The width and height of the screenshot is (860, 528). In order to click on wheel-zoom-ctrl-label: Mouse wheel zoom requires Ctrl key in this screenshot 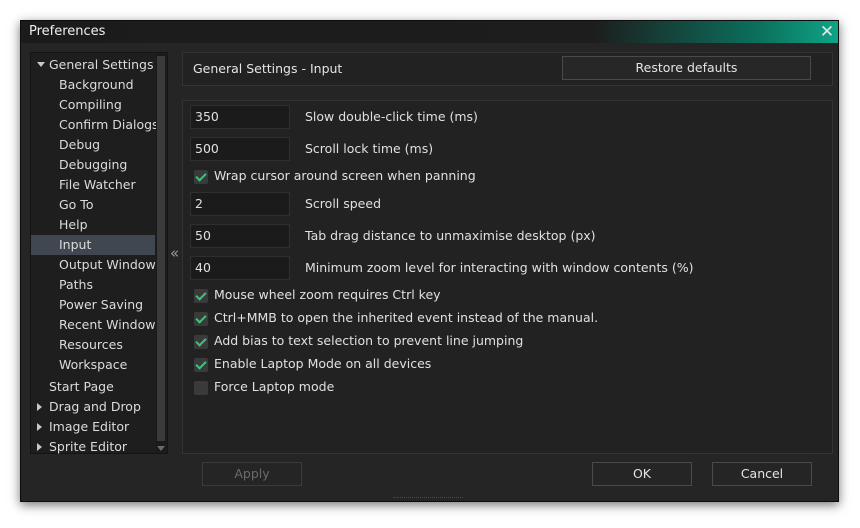, I will do `click(327, 294)`.